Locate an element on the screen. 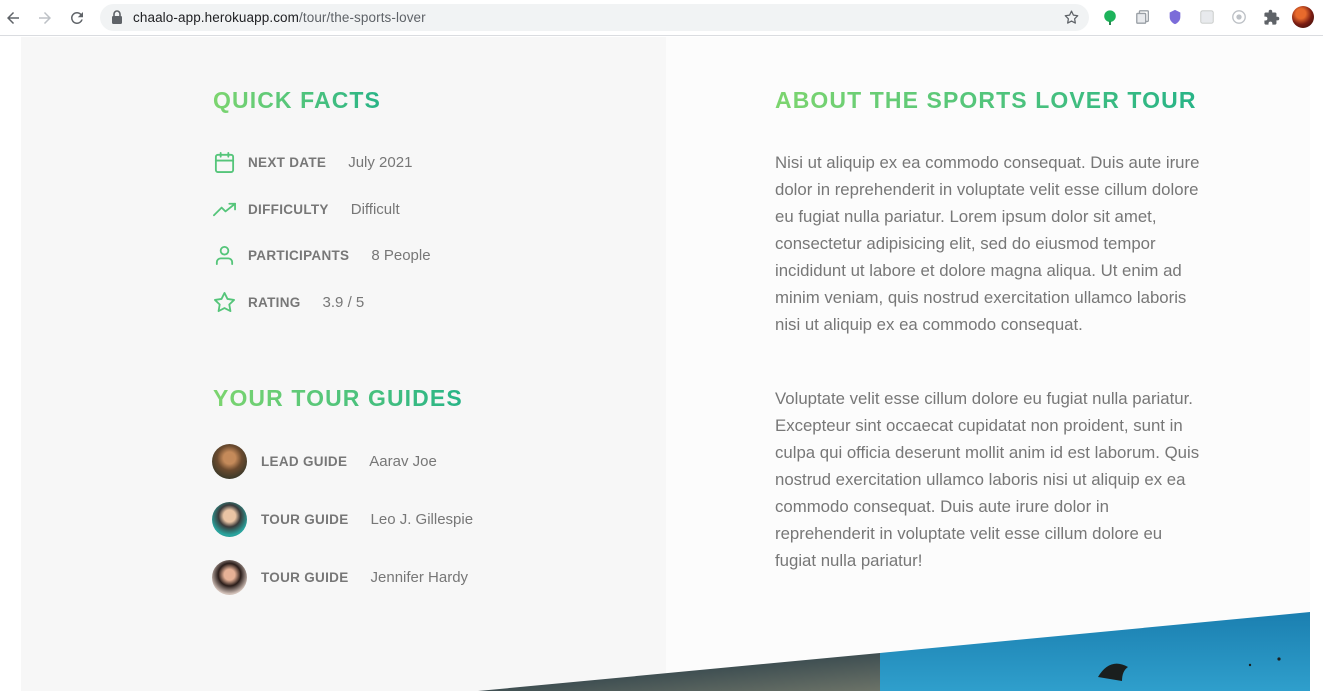  url-host: chaalo-app.herokuapp.com is located at coordinates (216, 17).